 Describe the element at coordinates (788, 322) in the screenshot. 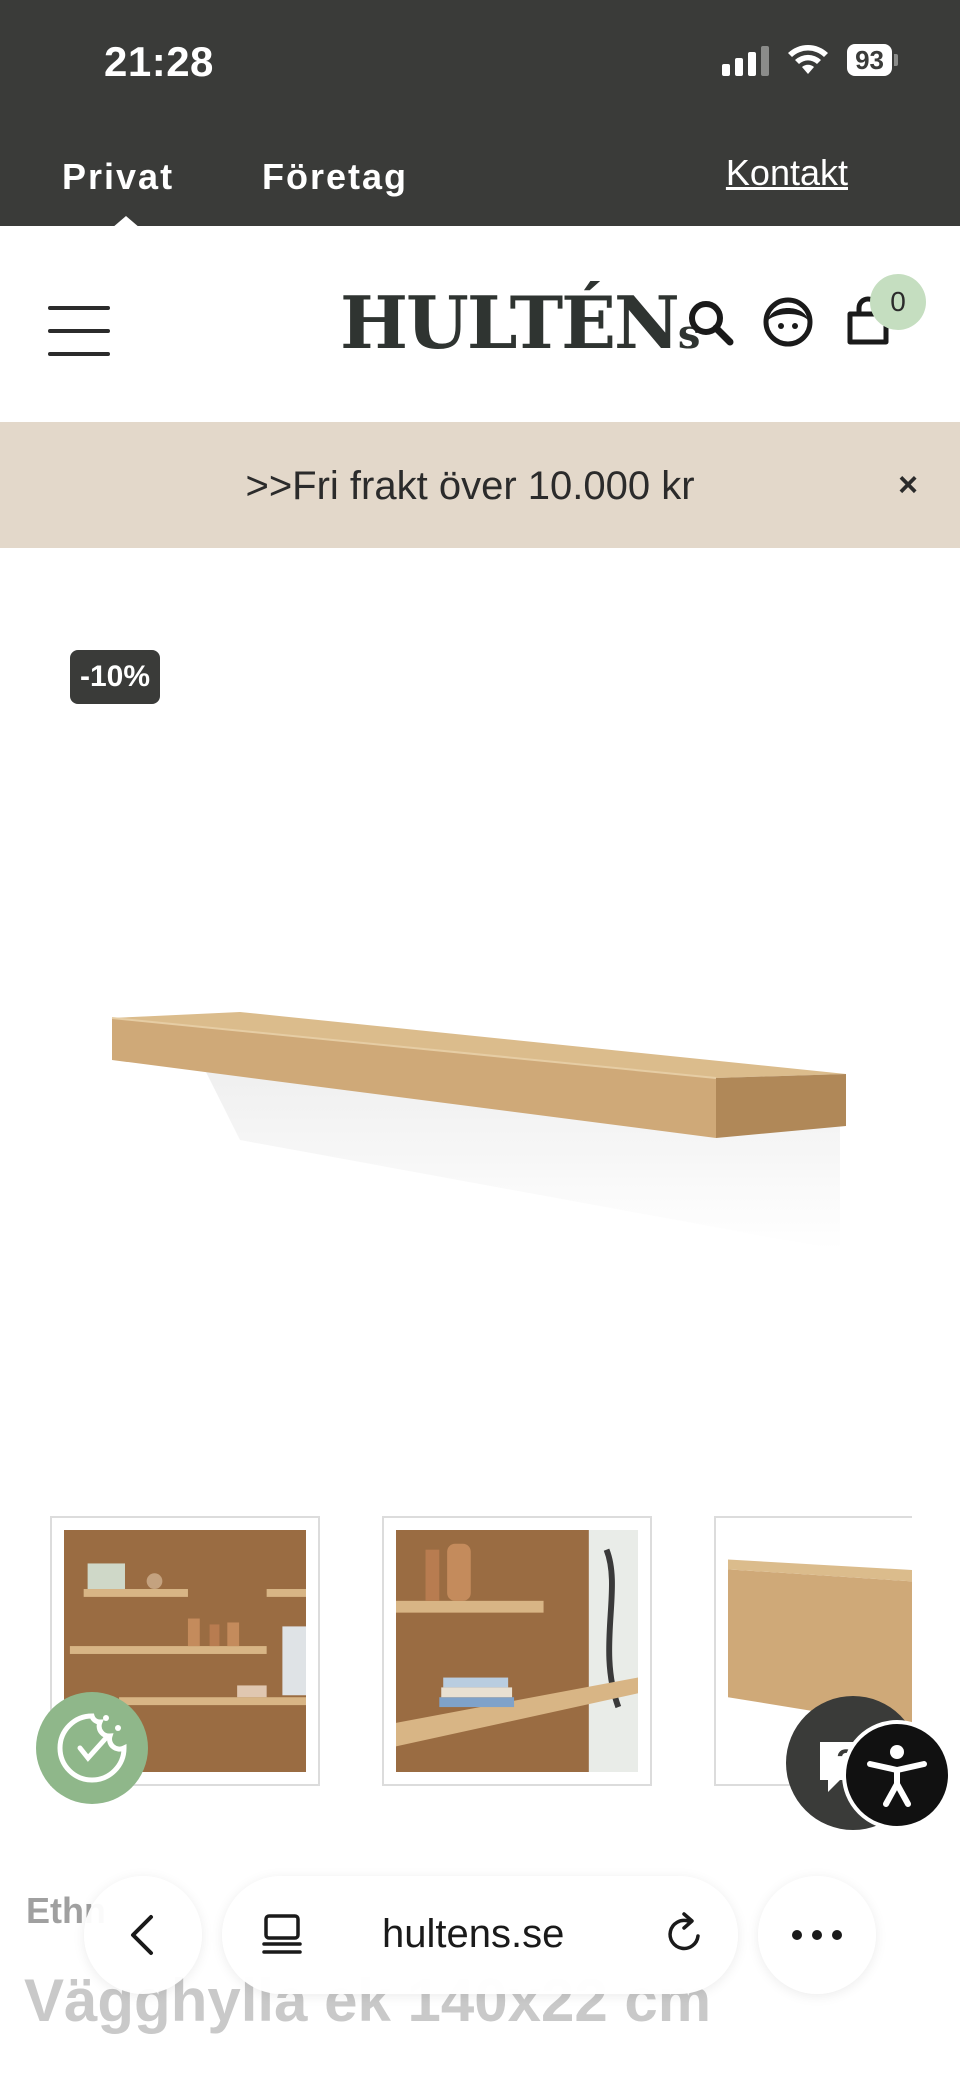

I see `user-icon` at that location.